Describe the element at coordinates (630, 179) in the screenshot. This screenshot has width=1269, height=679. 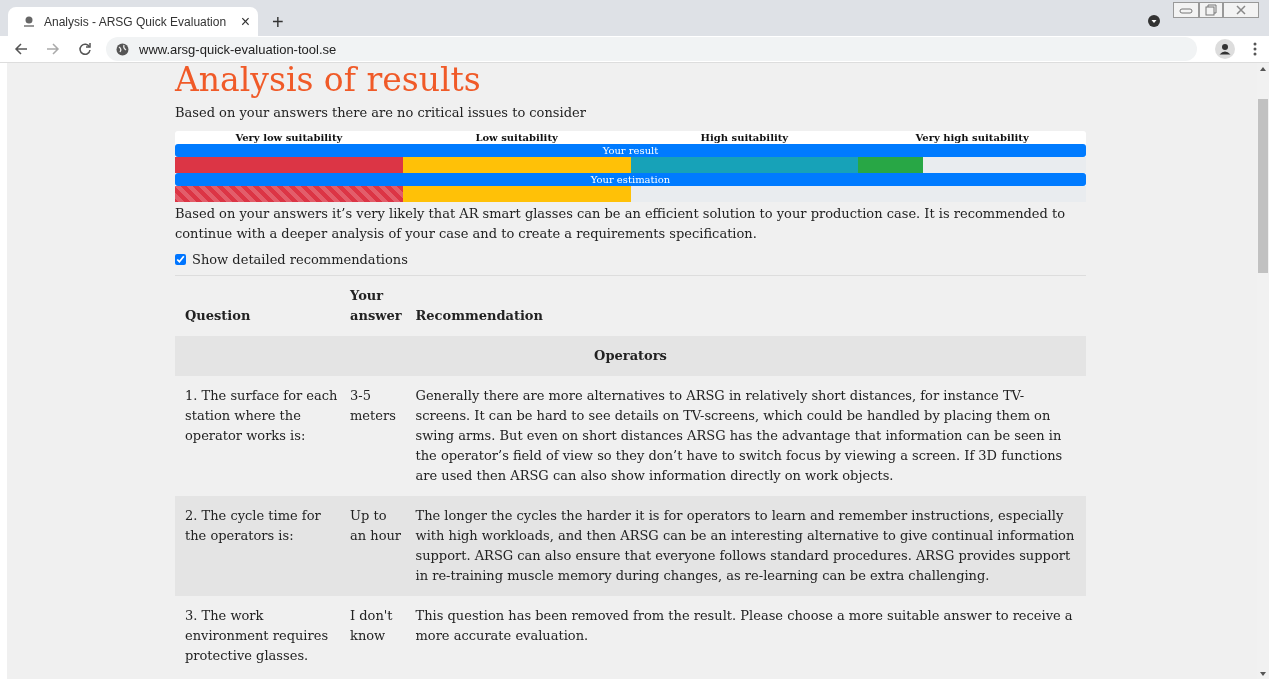
I see `bar-label: Your estimation` at that location.